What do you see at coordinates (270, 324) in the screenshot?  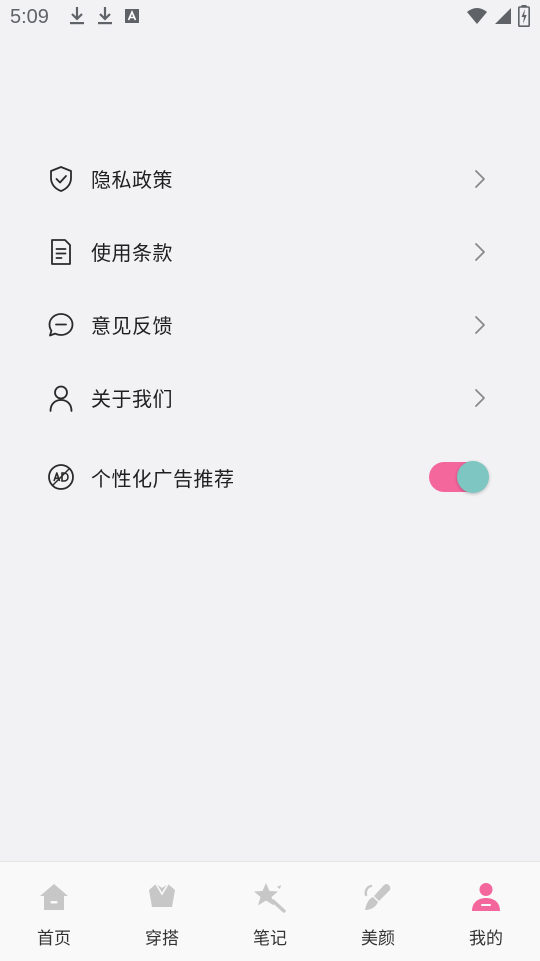 I see `menu-item-feedback: 意见反馈` at bounding box center [270, 324].